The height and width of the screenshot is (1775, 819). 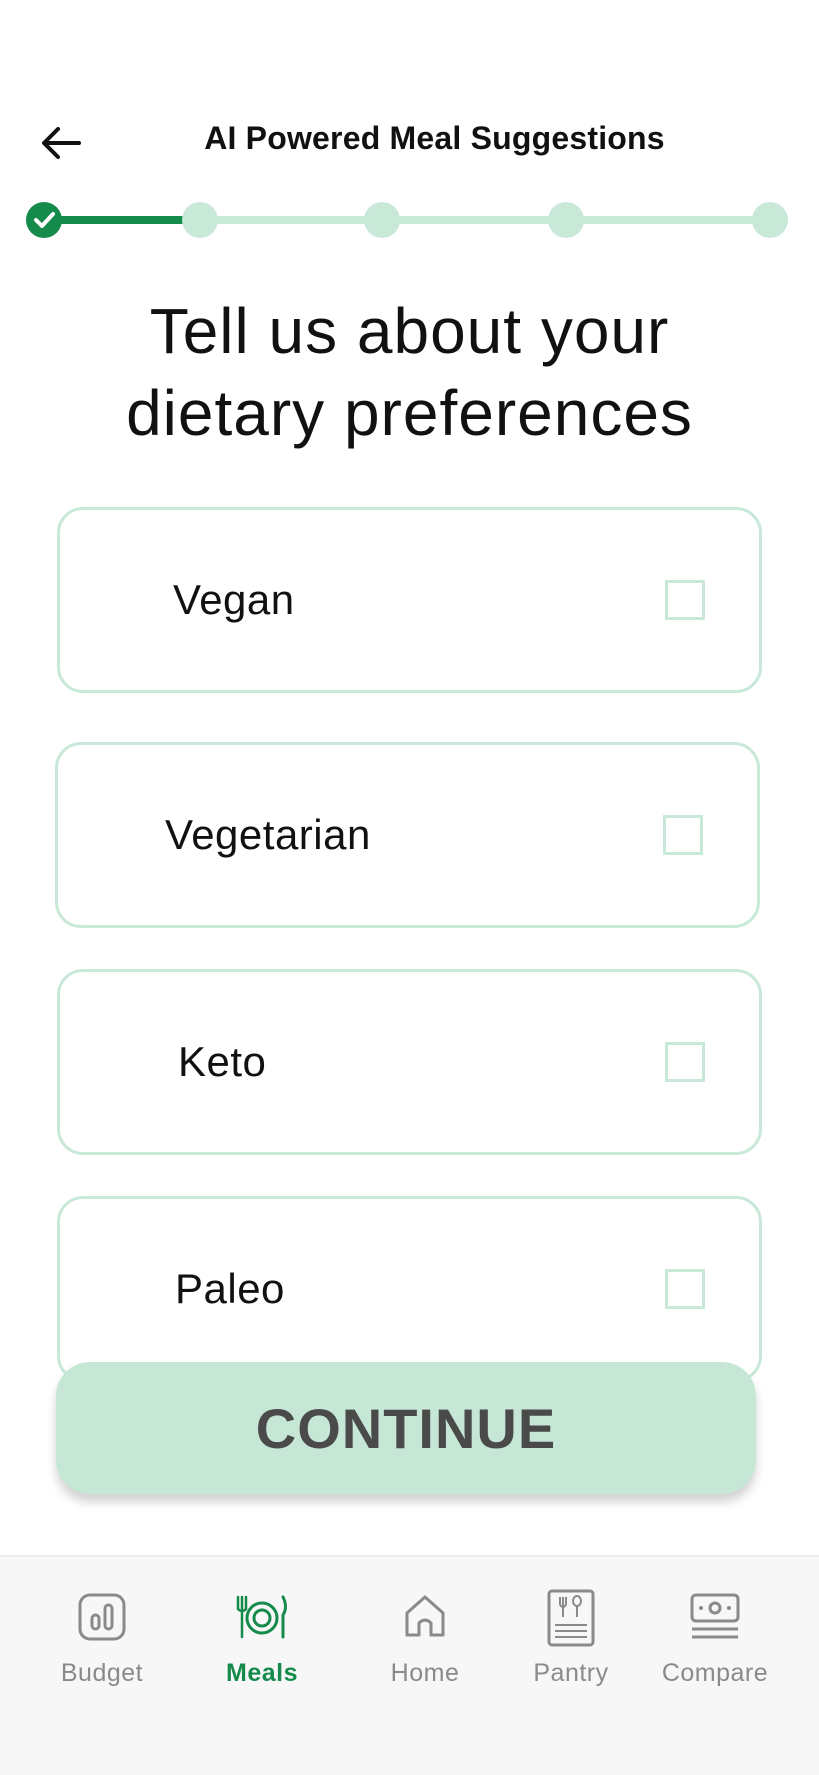 What do you see at coordinates (425, 1642) in the screenshot?
I see `nav-home: Home` at bounding box center [425, 1642].